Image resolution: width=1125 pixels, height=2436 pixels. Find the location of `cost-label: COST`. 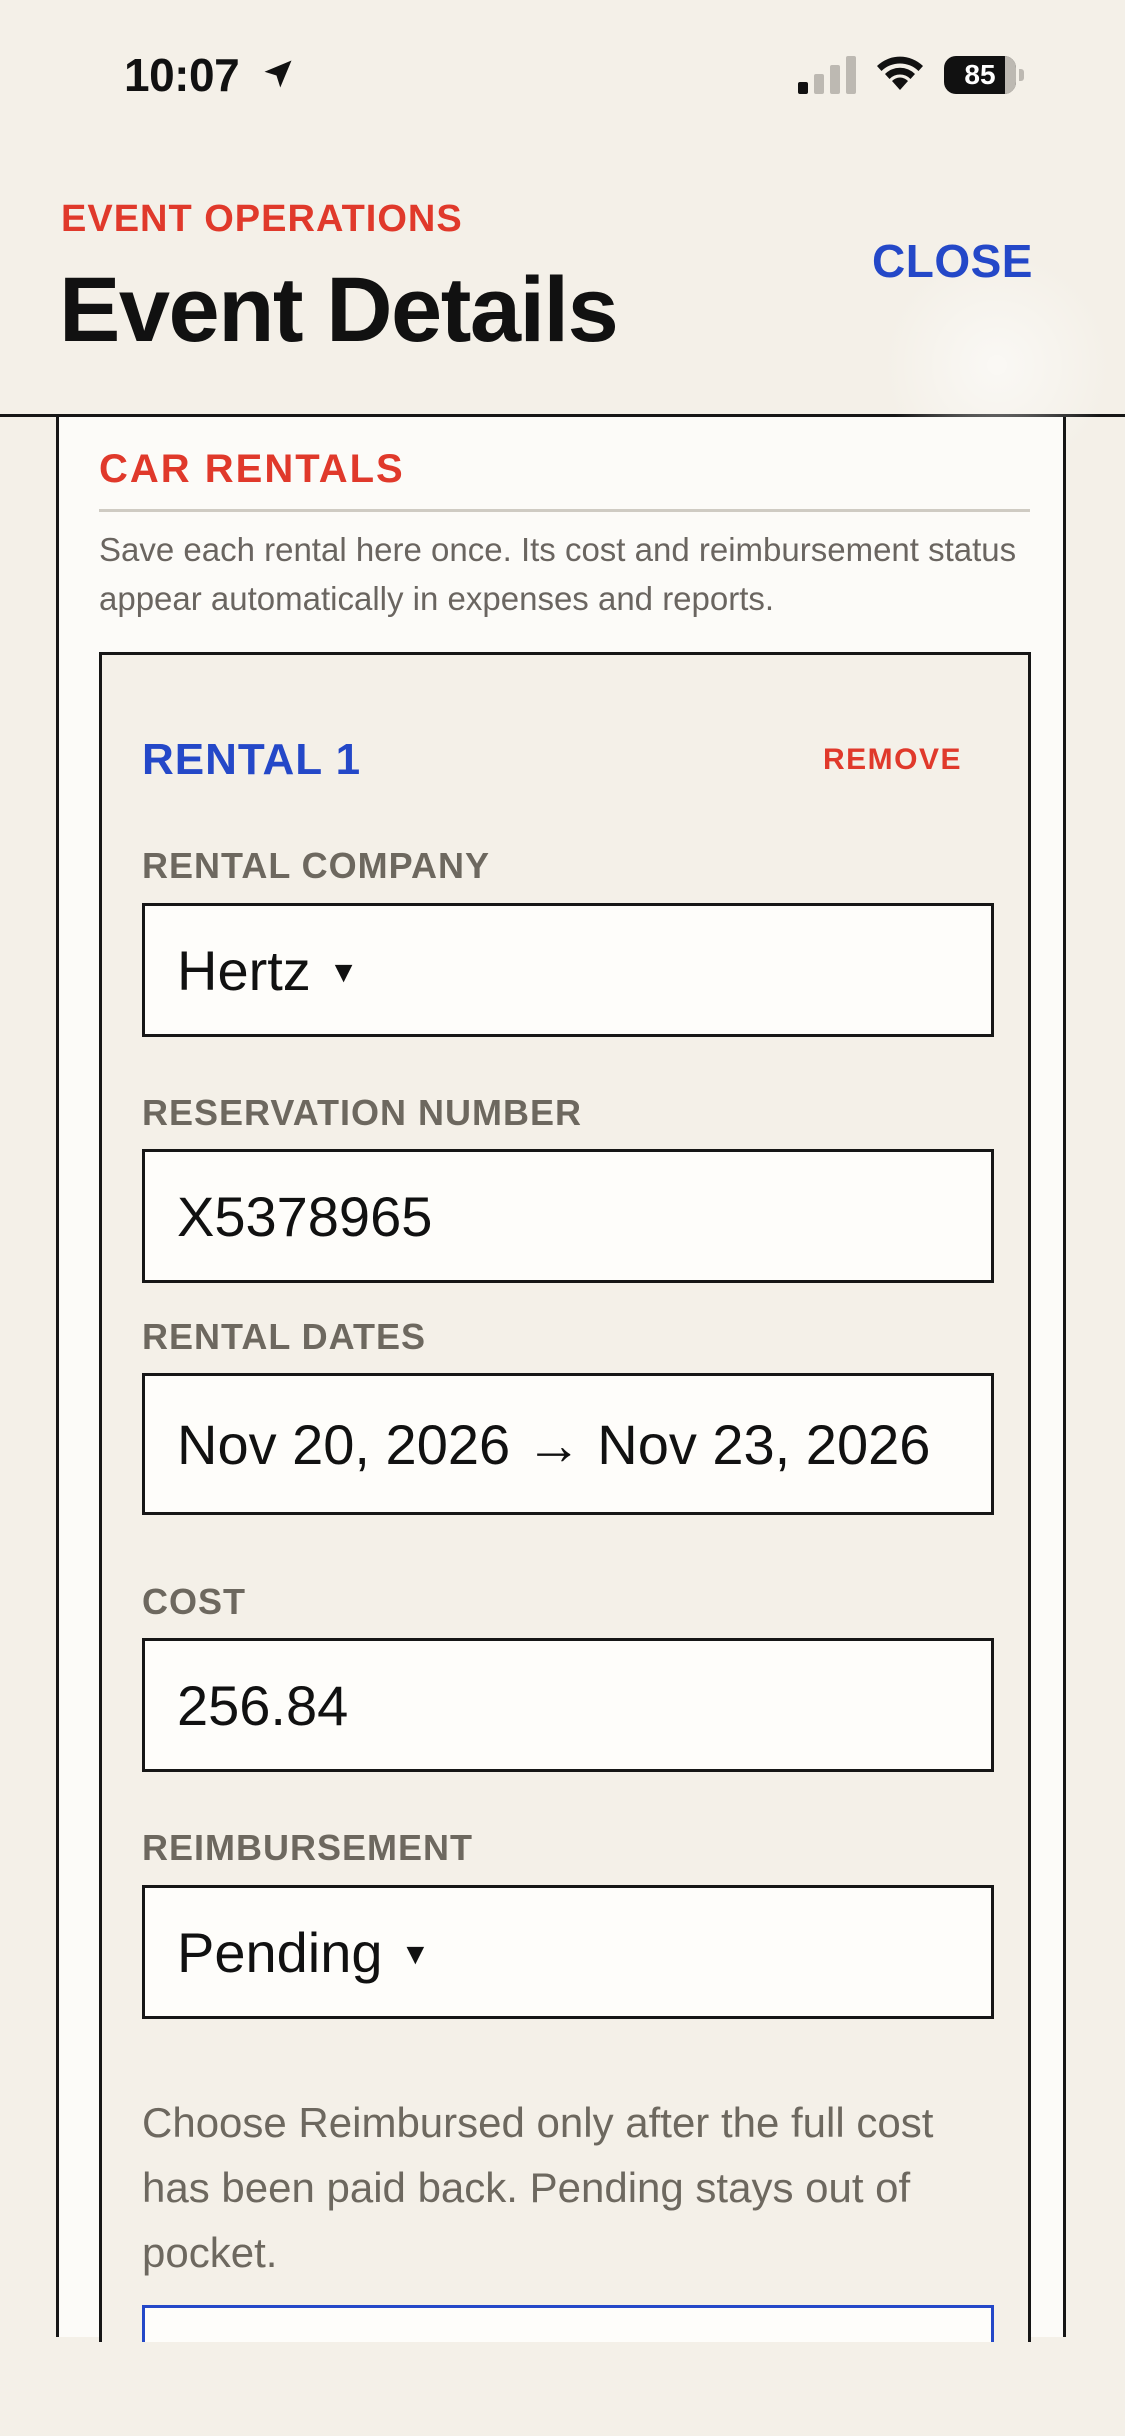

cost-label: COST is located at coordinates (194, 1601).